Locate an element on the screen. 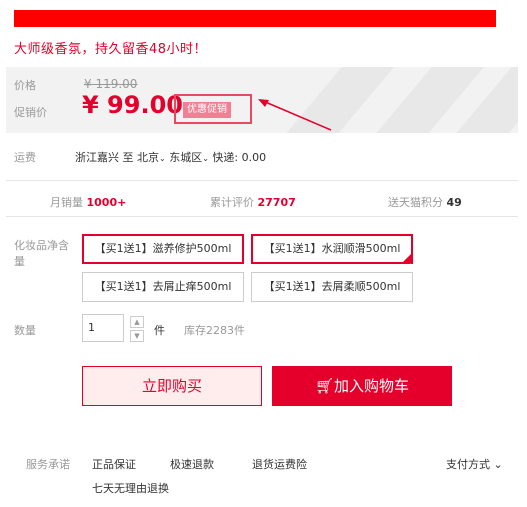 The height and width of the screenshot is (507, 527). ship-express: 快递: 0.00 is located at coordinates (239, 157).